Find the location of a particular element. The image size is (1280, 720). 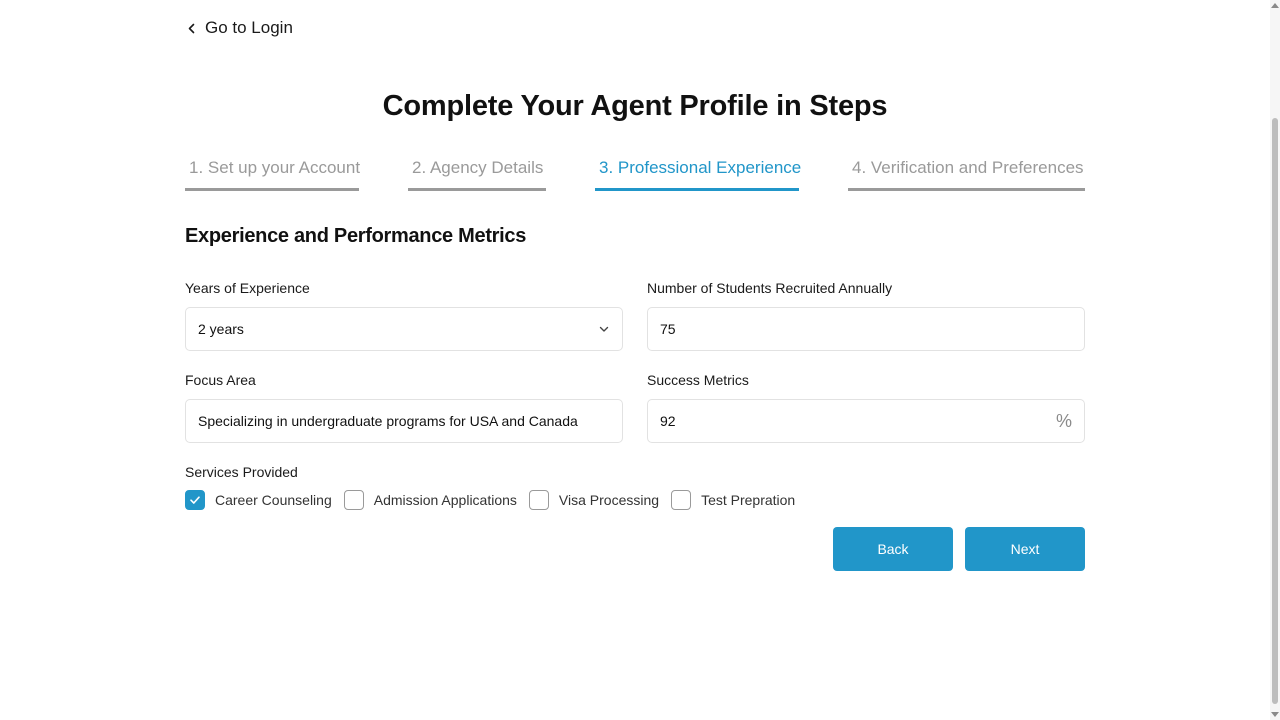

test-prepration-checkbox is located at coordinates (681, 500).